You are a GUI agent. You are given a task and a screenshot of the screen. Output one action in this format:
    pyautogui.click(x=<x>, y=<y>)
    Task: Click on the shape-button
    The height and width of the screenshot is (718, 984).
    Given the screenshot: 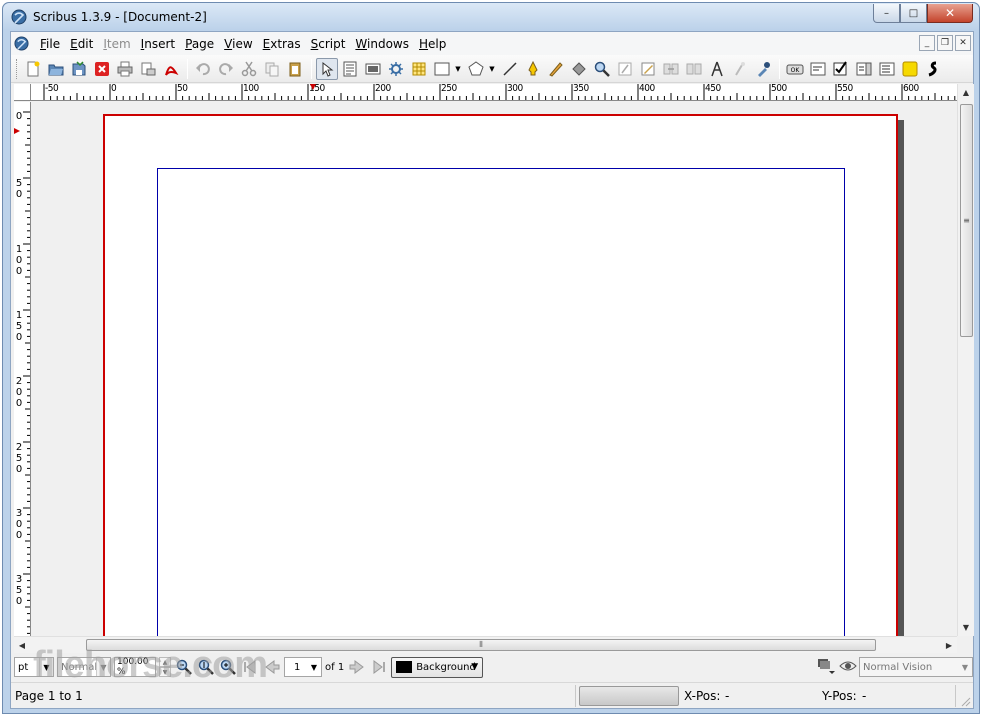 What is the action you would take?
    pyautogui.click(x=442, y=69)
    